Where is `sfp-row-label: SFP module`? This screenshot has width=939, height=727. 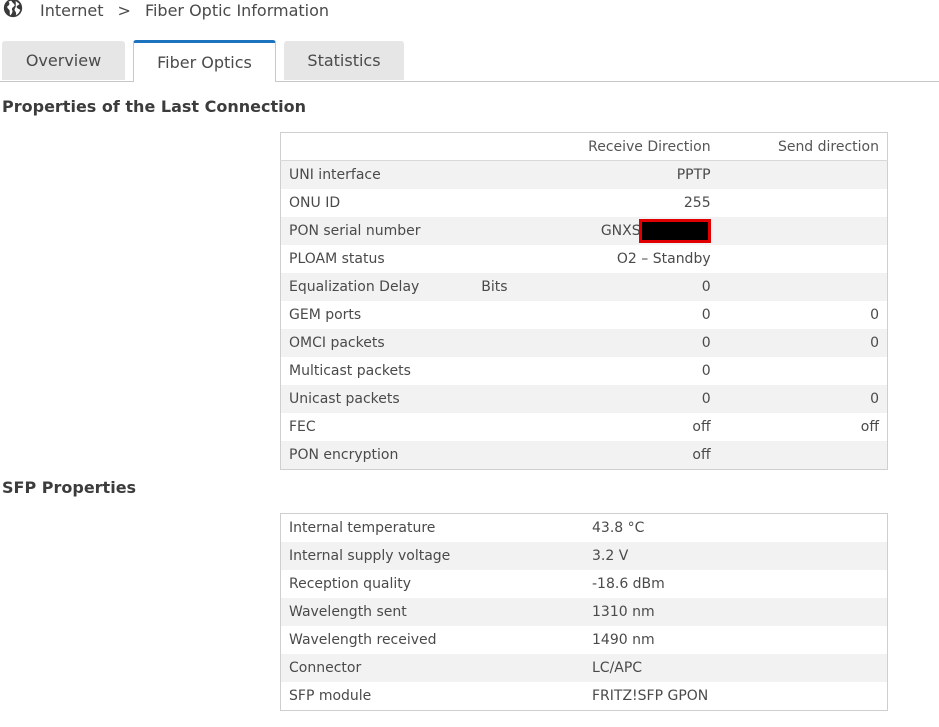
sfp-row-label: SFP module is located at coordinates (330, 696).